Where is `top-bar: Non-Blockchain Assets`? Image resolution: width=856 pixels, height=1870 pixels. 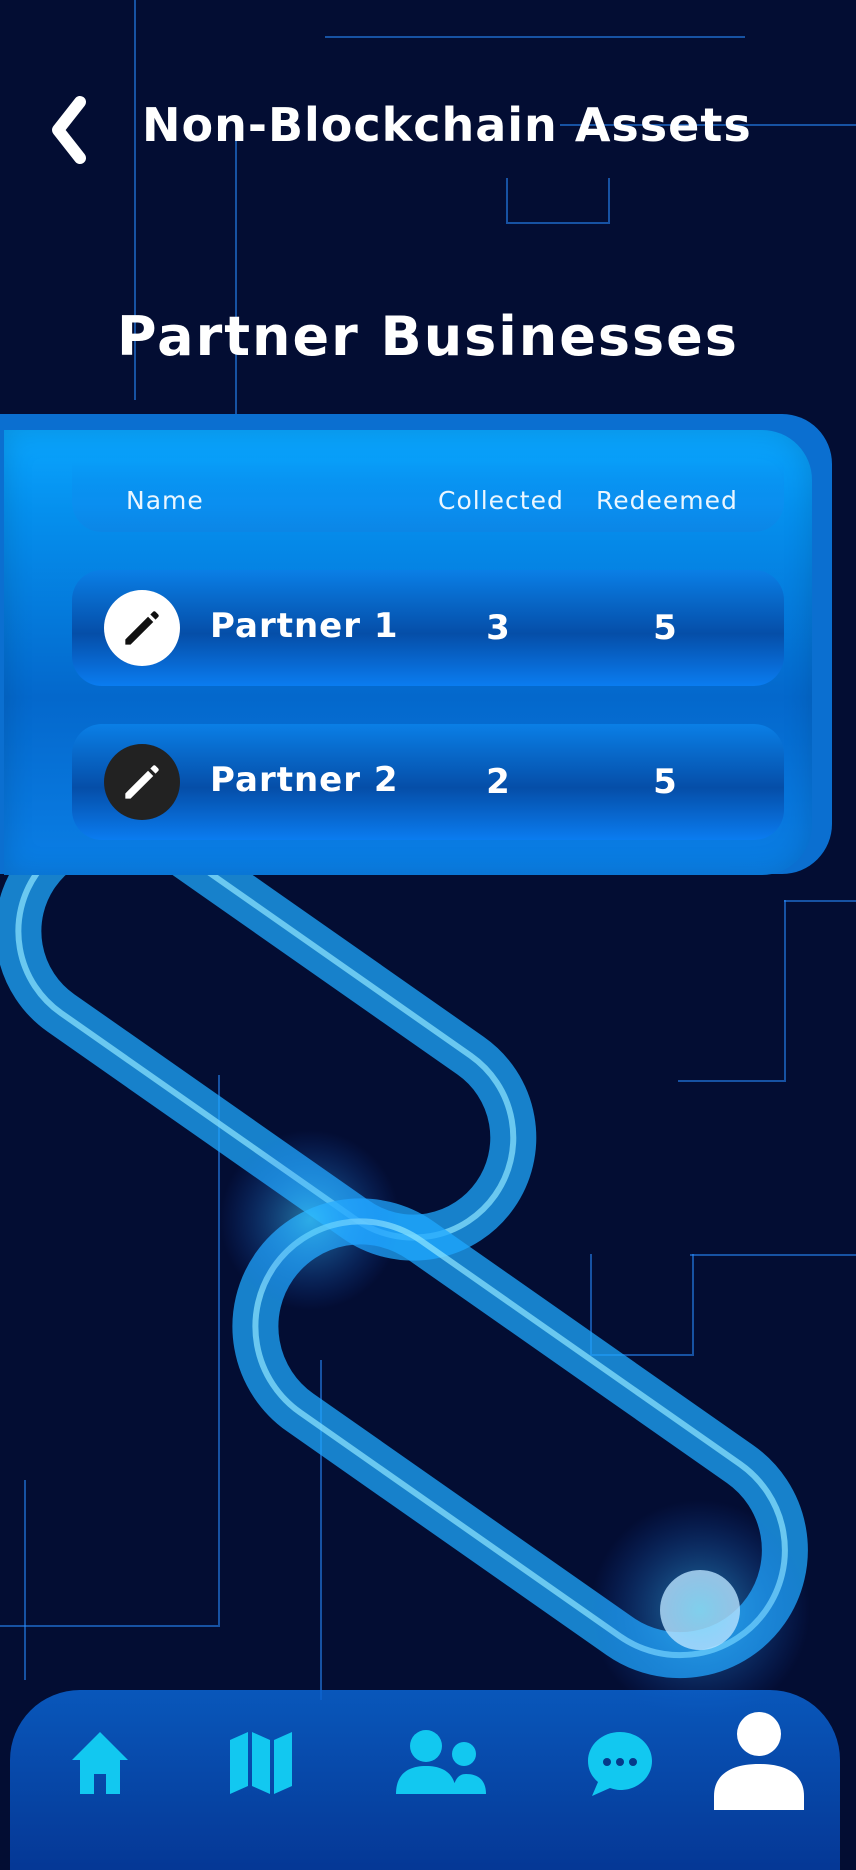
top-bar: Non-Blockchain Assets is located at coordinates (428, 130).